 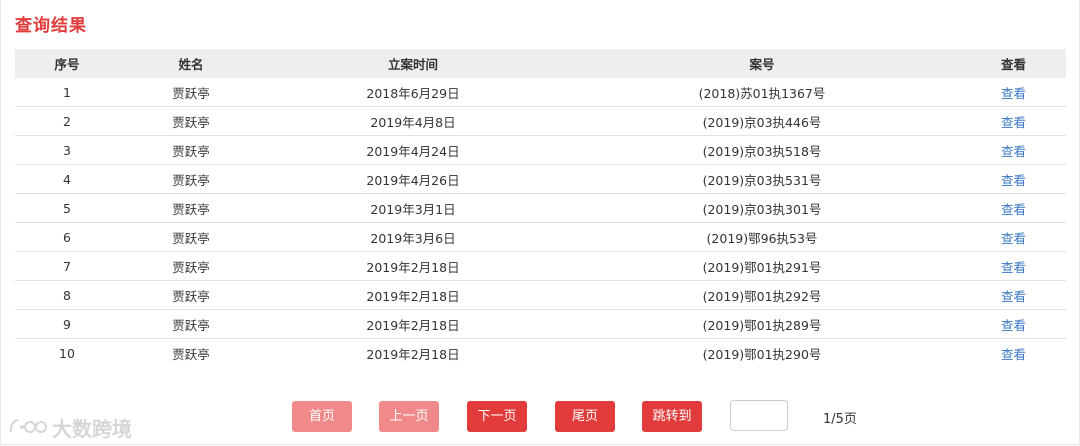 What do you see at coordinates (762, 63) in the screenshot?
I see `header-case: 案号` at bounding box center [762, 63].